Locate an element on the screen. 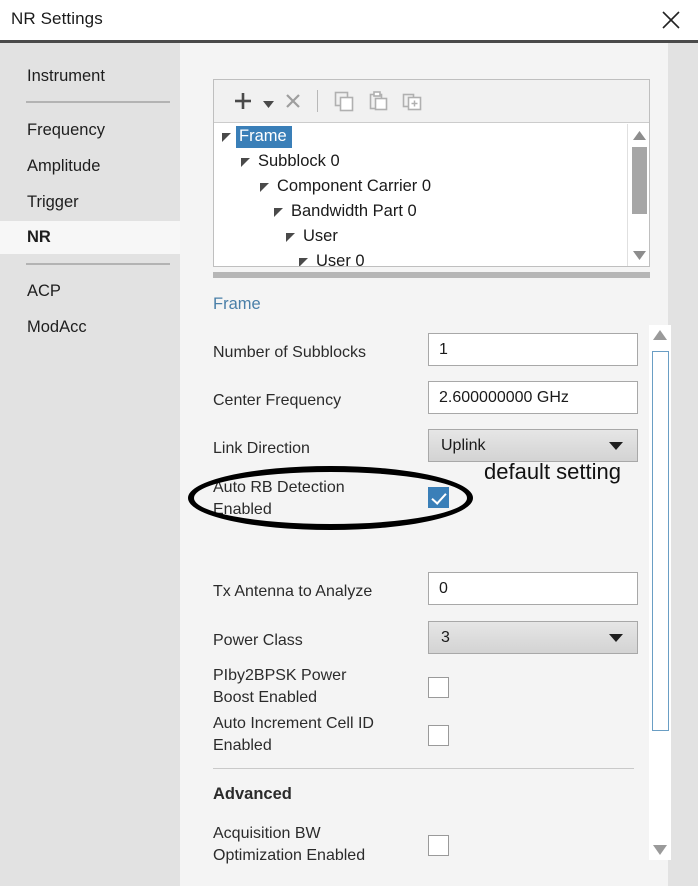 The width and height of the screenshot is (698, 886). advanced-section-heading: Advanced is located at coordinates (252, 794).